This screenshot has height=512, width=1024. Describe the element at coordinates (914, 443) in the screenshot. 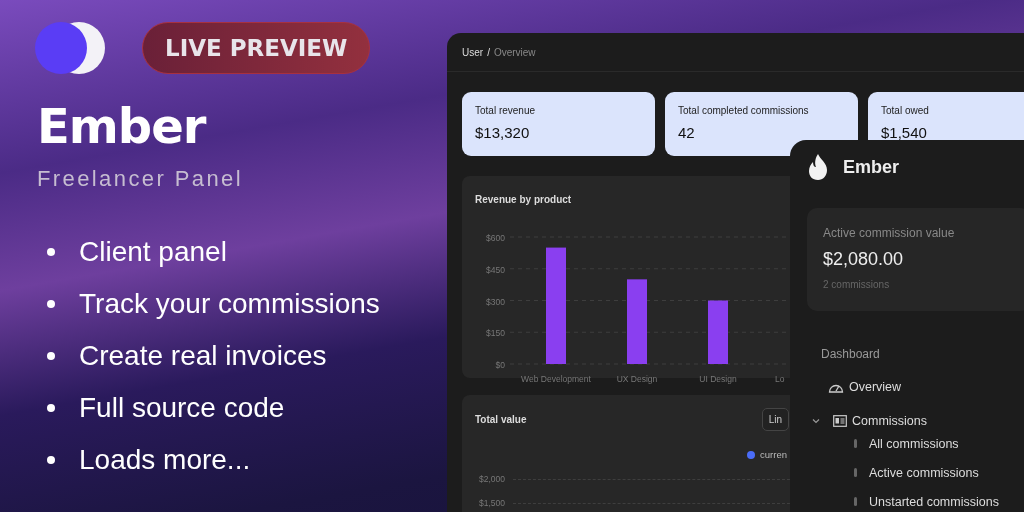

I see `nav-subitem: All commissions` at that location.